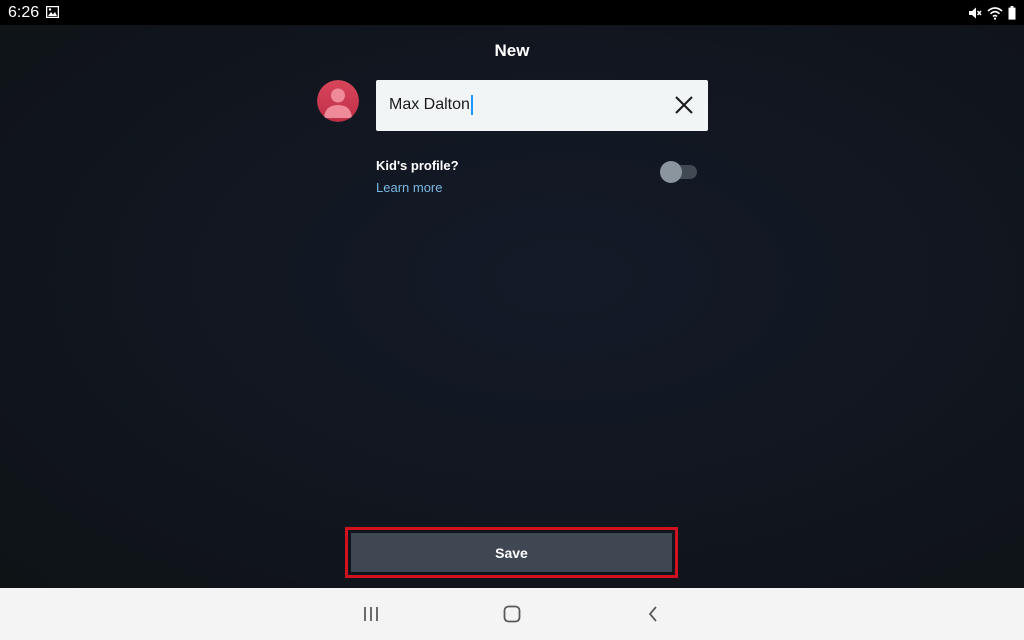  I want to click on name-input: Max Dalton, so click(431, 105).